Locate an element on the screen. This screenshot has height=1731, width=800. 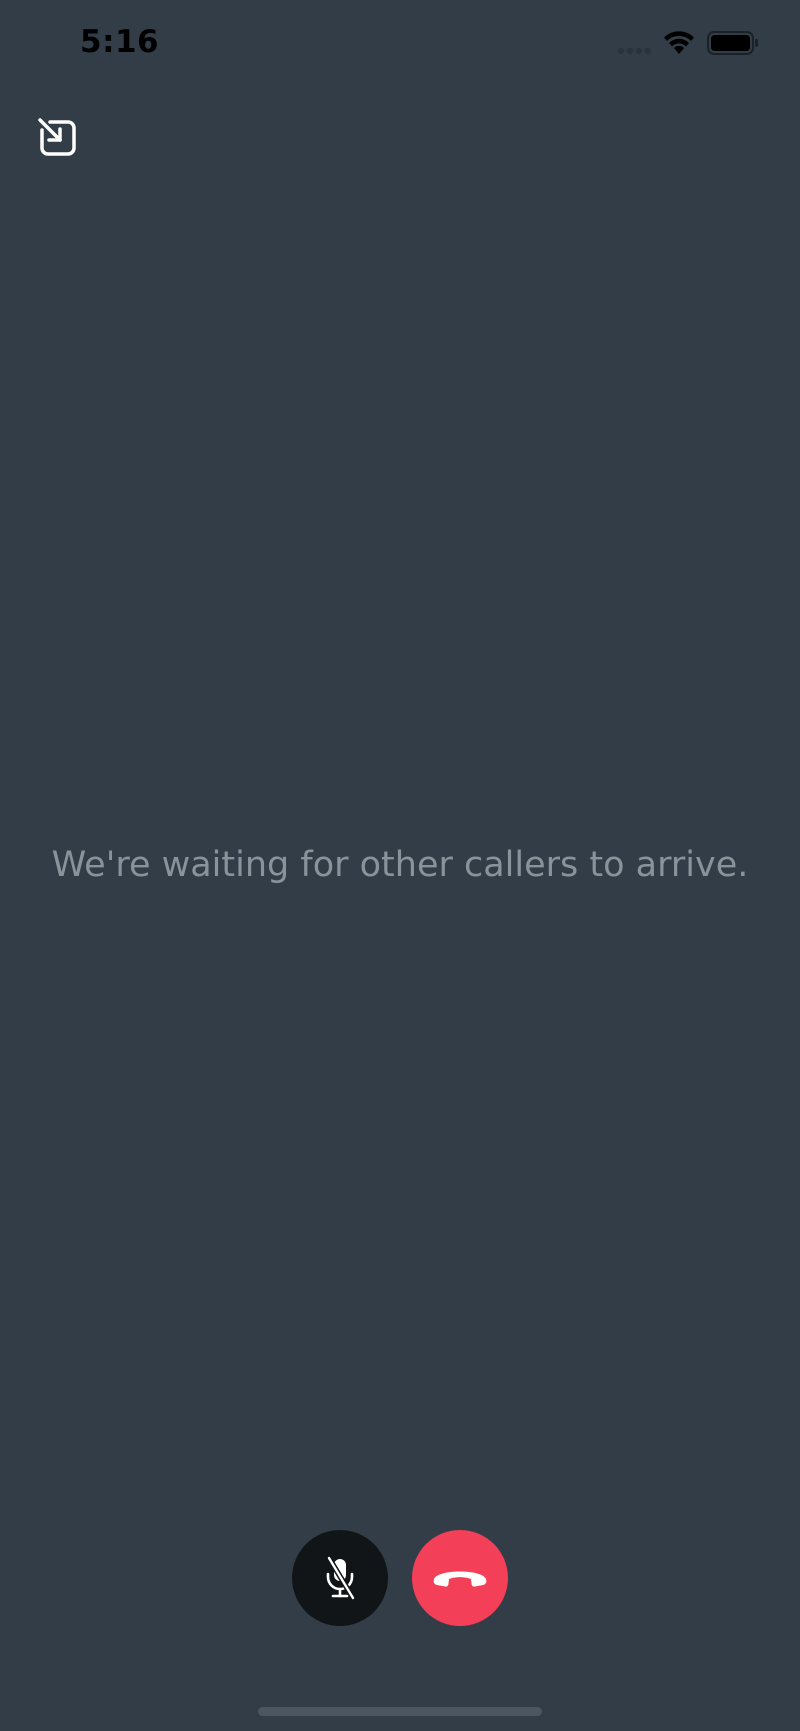
status-time: 5:16 is located at coordinates (120, 42).